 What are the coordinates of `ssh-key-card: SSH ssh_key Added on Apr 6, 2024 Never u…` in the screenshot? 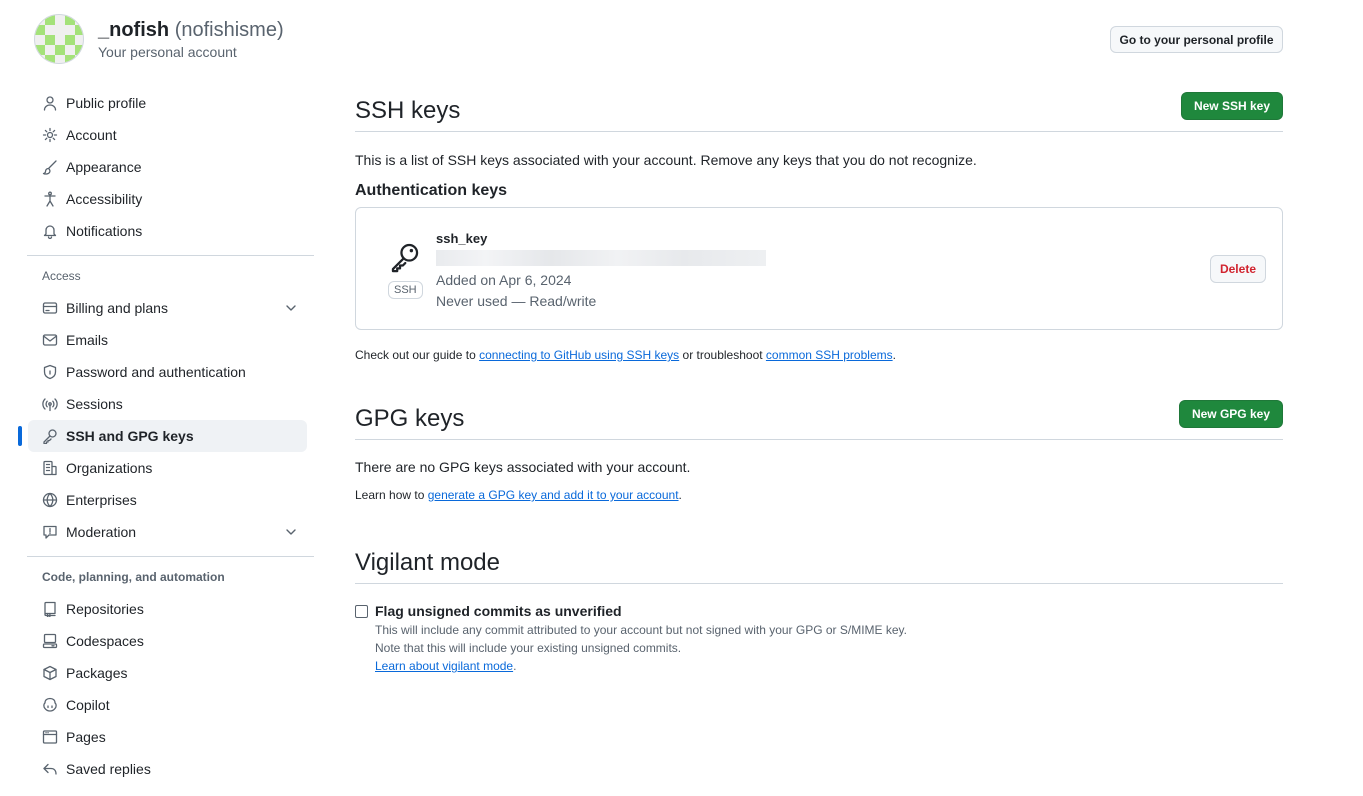 It's located at (819, 268).